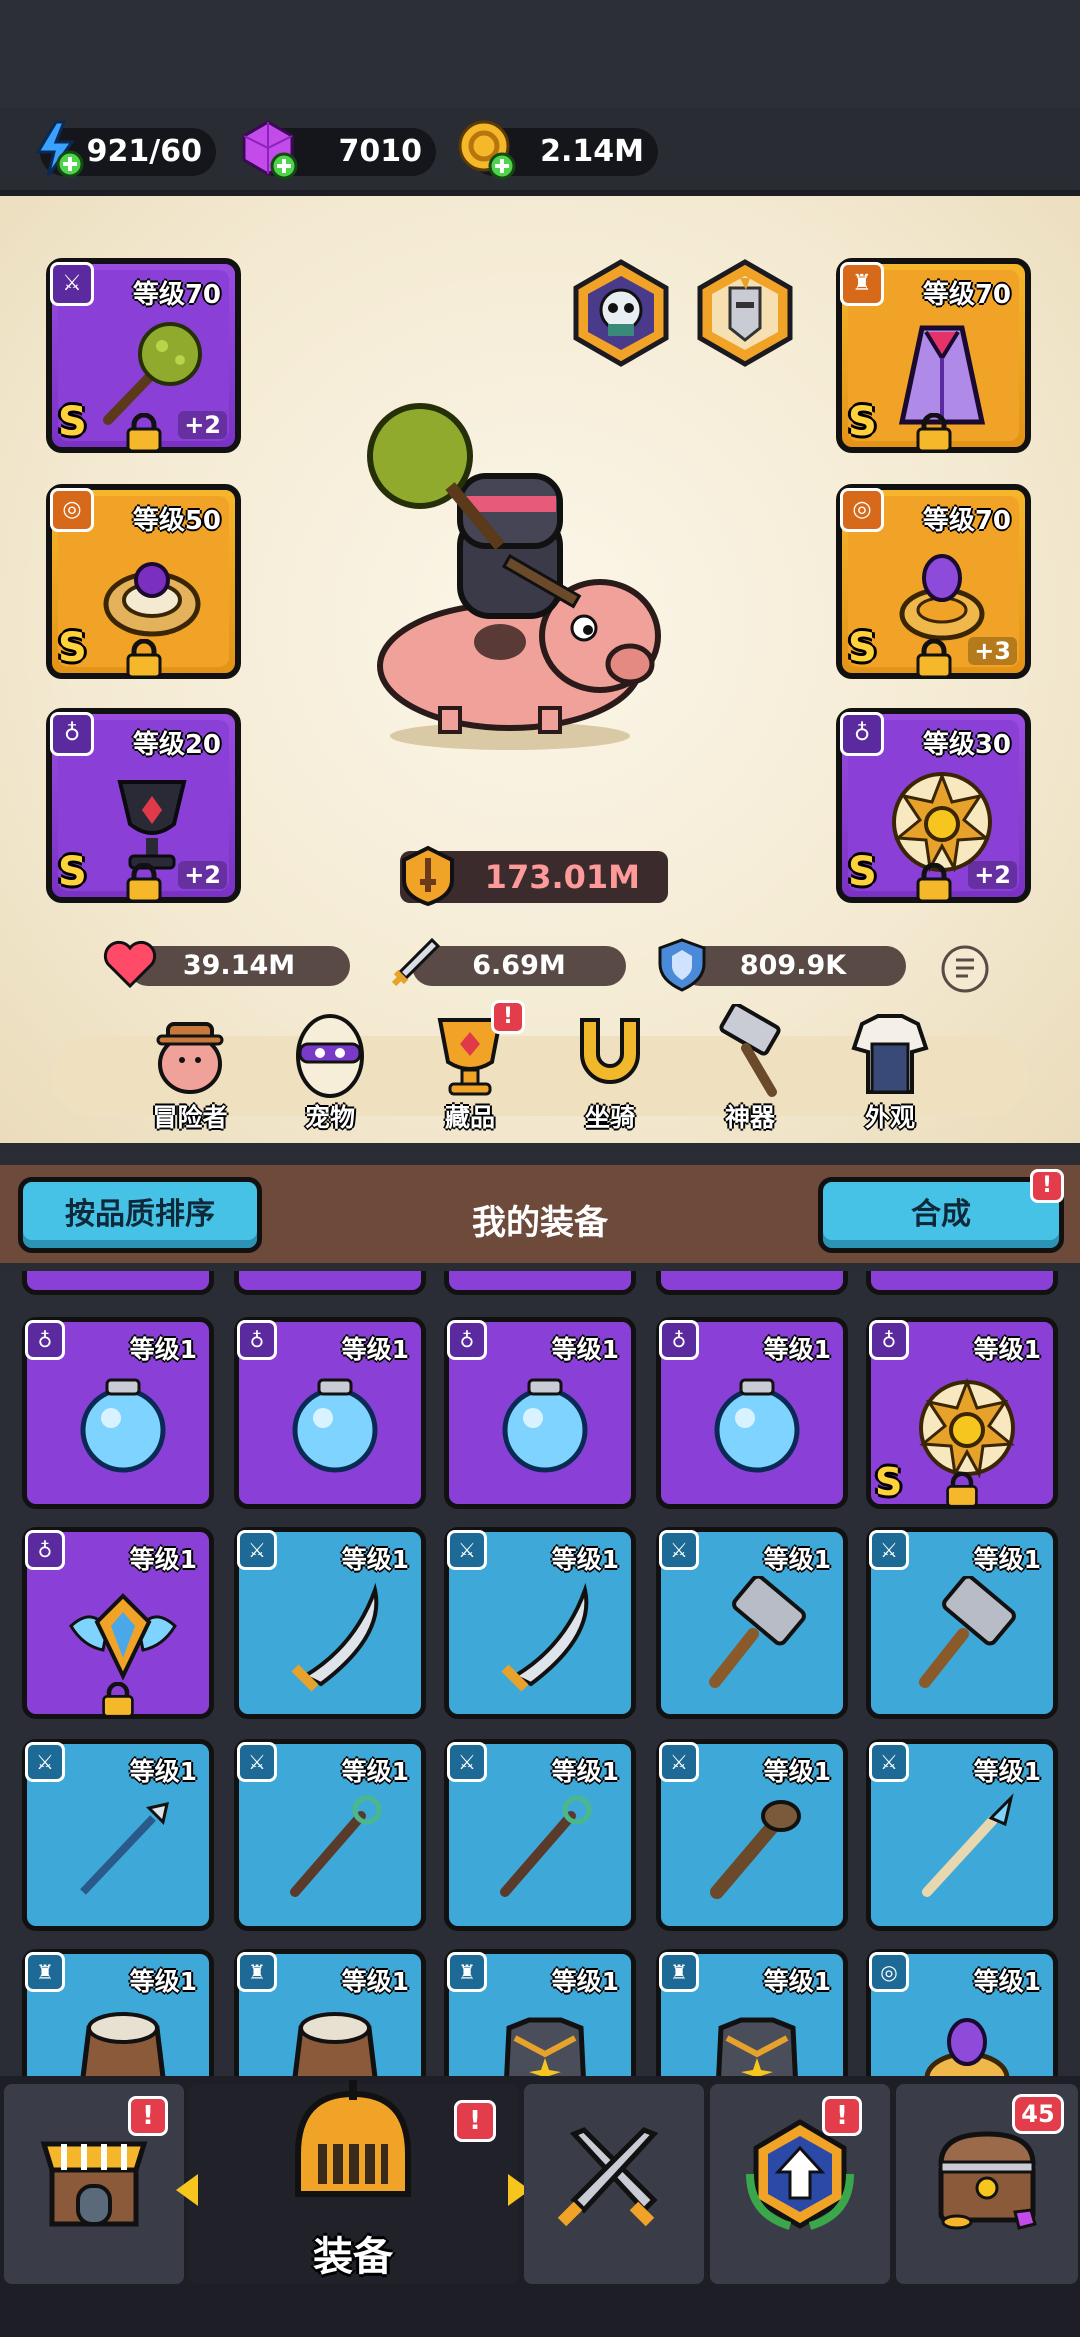 The height and width of the screenshot is (2337, 1080). What do you see at coordinates (176, 295) in the screenshot?
I see `slot-level: 等级70` at bounding box center [176, 295].